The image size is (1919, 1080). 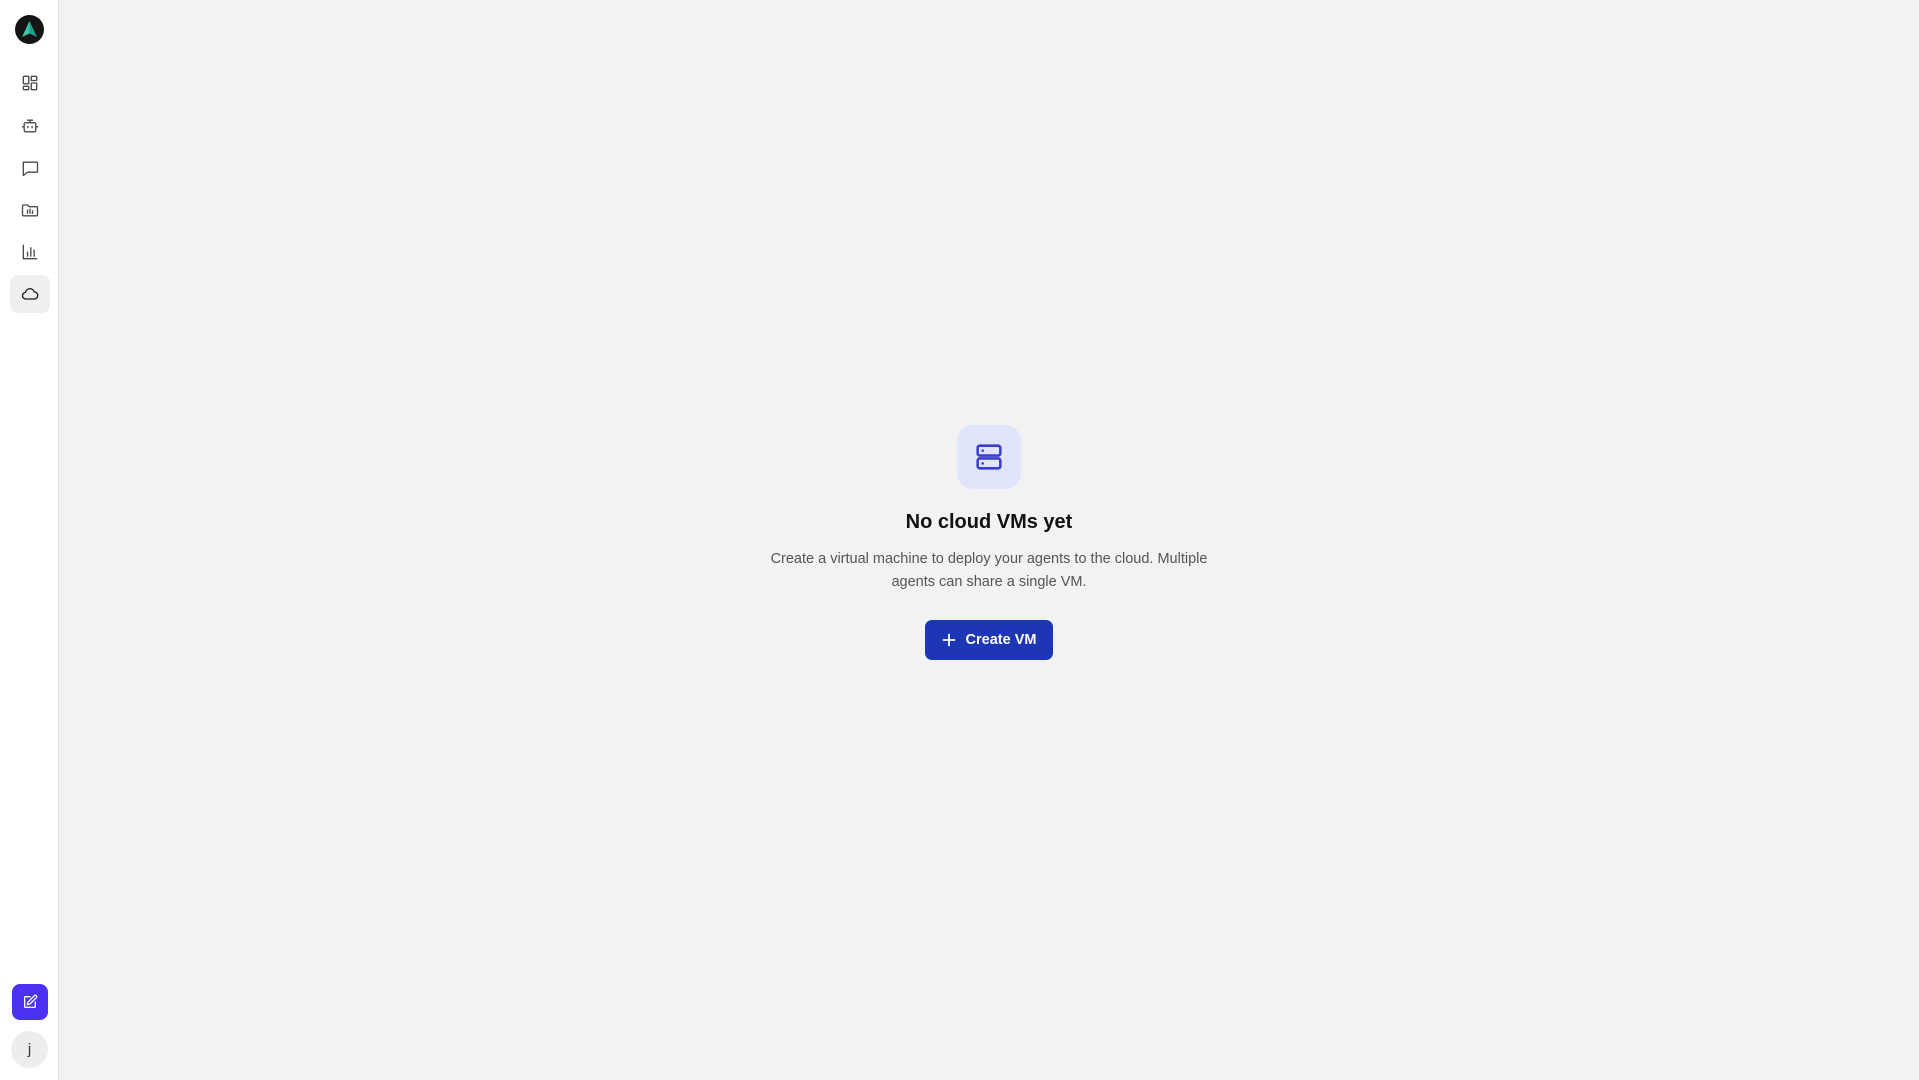 I want to click on grid-icon, so click(x=30, y=83).